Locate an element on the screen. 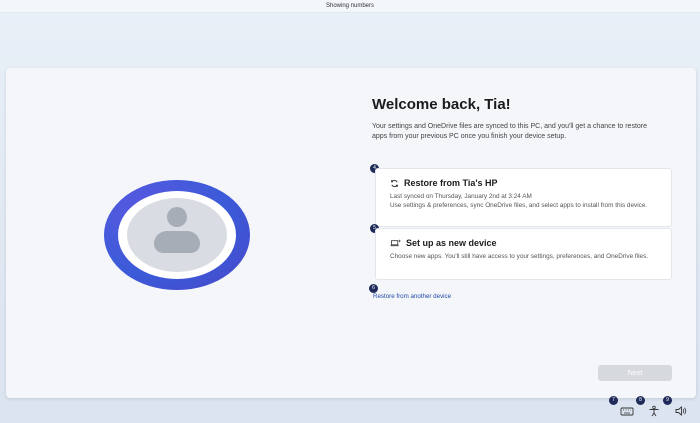 The height and width of the screenshot is (423, 700). user-avatar is located at coordinates (177, 235).